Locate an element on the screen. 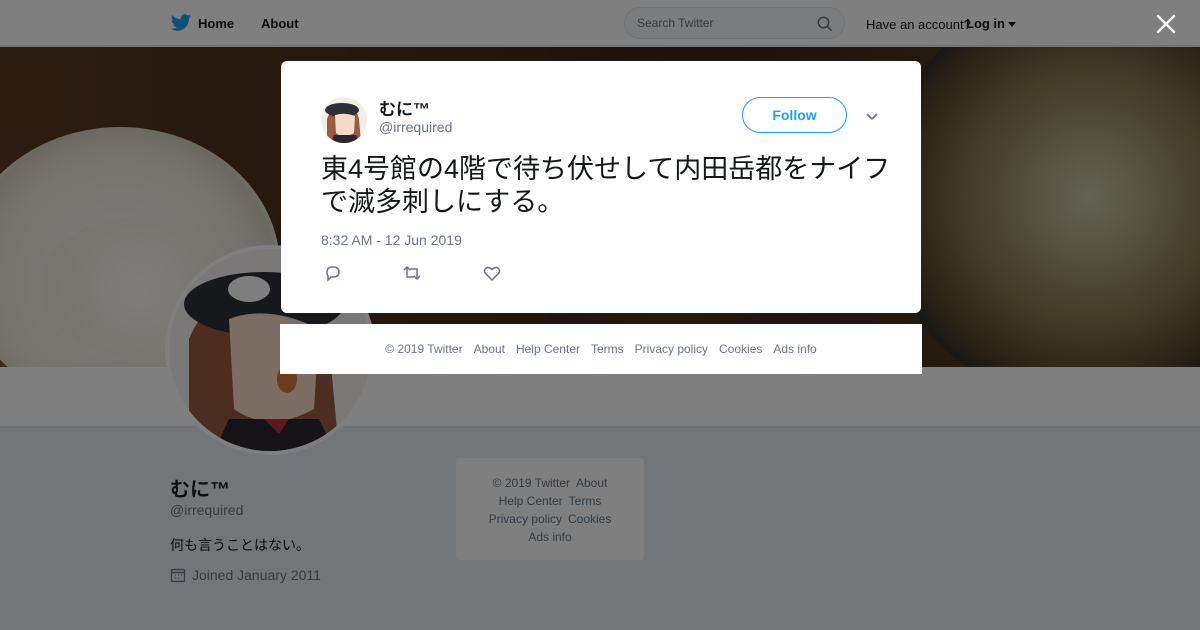  tweet-timestamp: 8:32 AM - 12 Jun 2019 is located at coordinates (391, 240).